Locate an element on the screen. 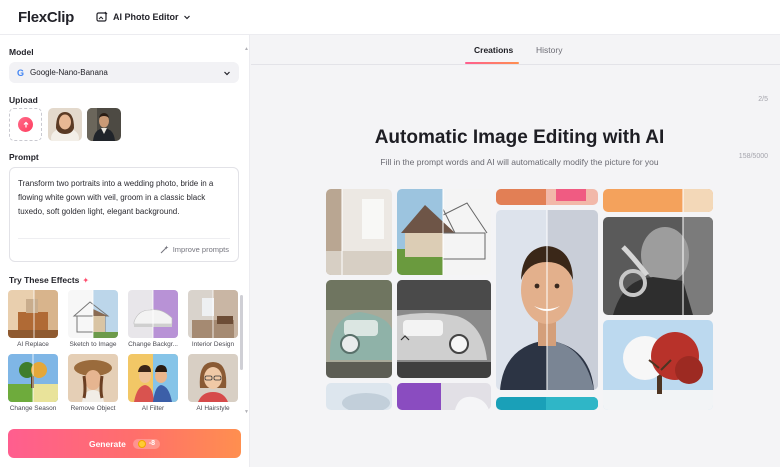 The width and height of the screenshot is (780, 467). generate-button: Generate -8 is located at coordinates (124, 443).